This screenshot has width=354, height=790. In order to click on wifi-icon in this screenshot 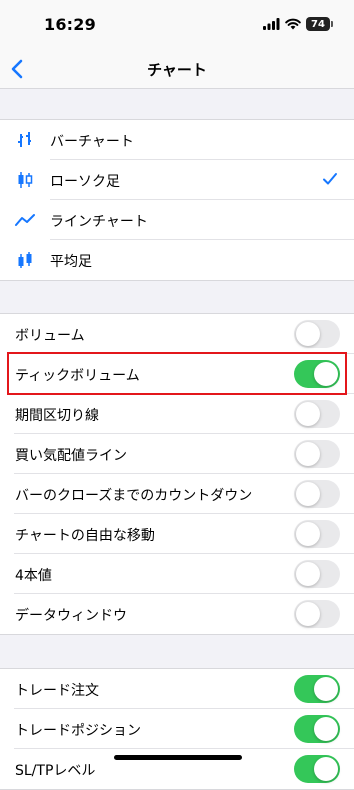, I will do `click(293, 24)`.